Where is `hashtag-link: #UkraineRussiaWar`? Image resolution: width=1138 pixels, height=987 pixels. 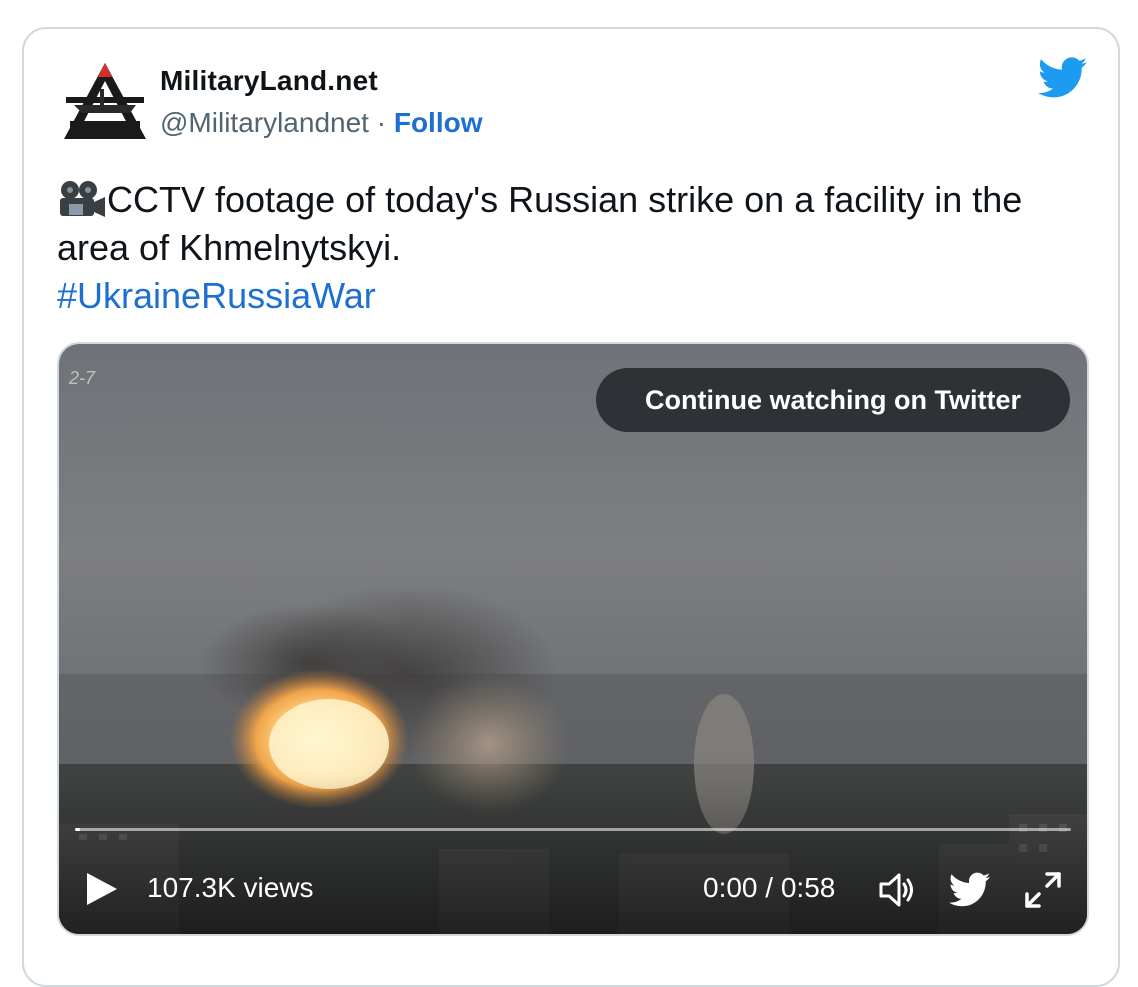 hashtag-link: #UkraineRussiaWar is located at coordinates (577, 296).